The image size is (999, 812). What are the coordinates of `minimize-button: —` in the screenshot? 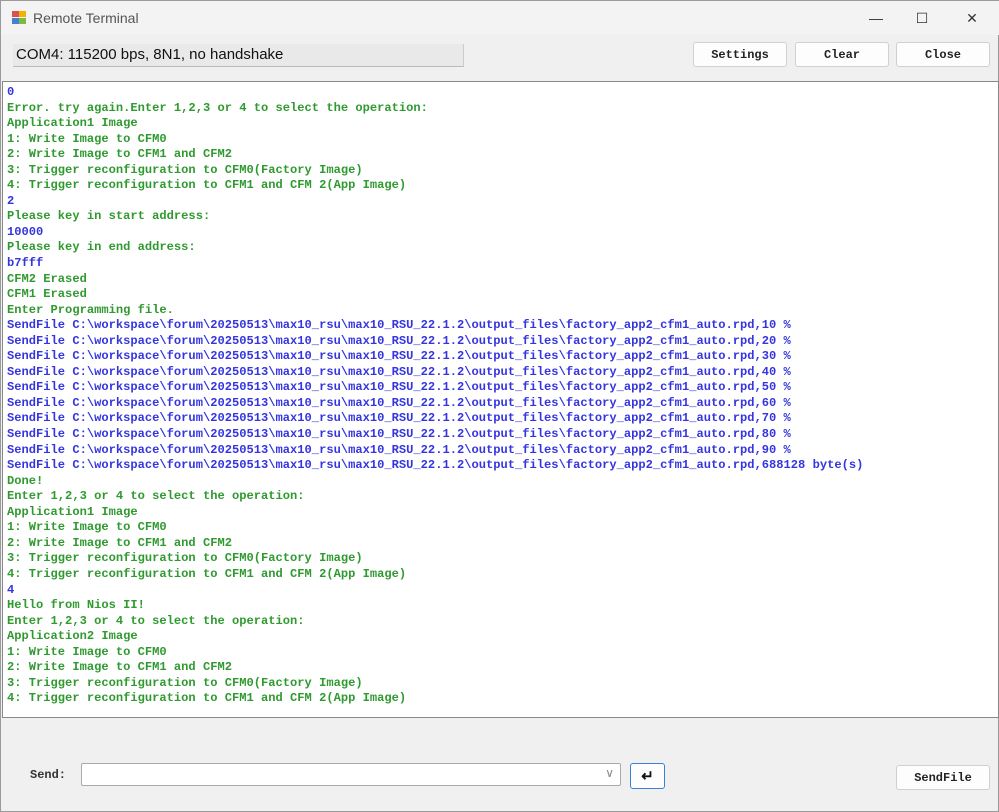 It's located at (876, 18).